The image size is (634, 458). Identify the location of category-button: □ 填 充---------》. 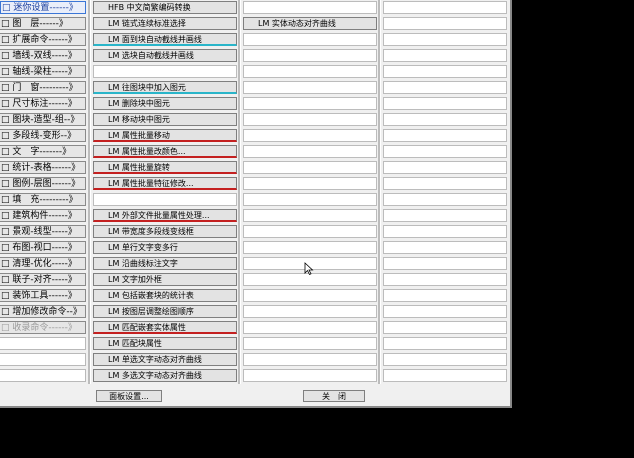
(43, 199).